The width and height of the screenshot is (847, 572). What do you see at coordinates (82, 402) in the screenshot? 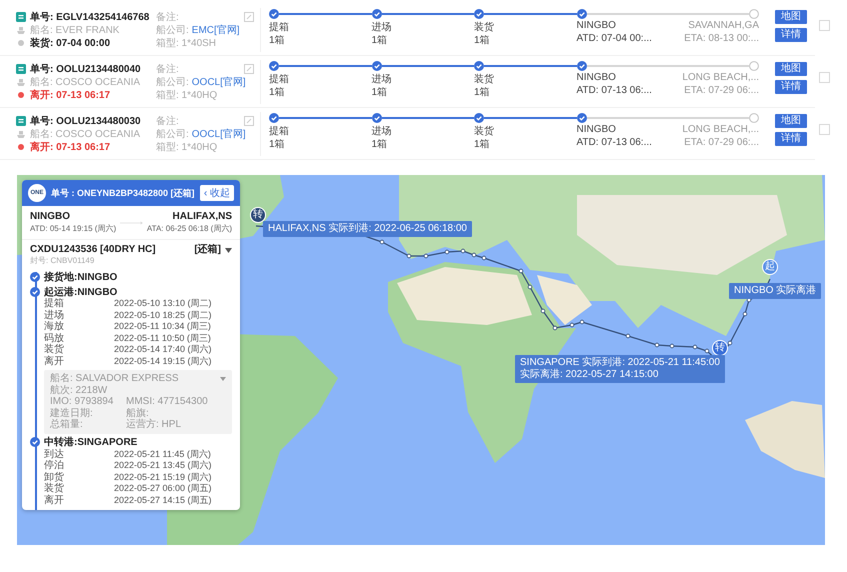
I see `vessel-info: IMO: 9793894` at bounding box center [82, 402].